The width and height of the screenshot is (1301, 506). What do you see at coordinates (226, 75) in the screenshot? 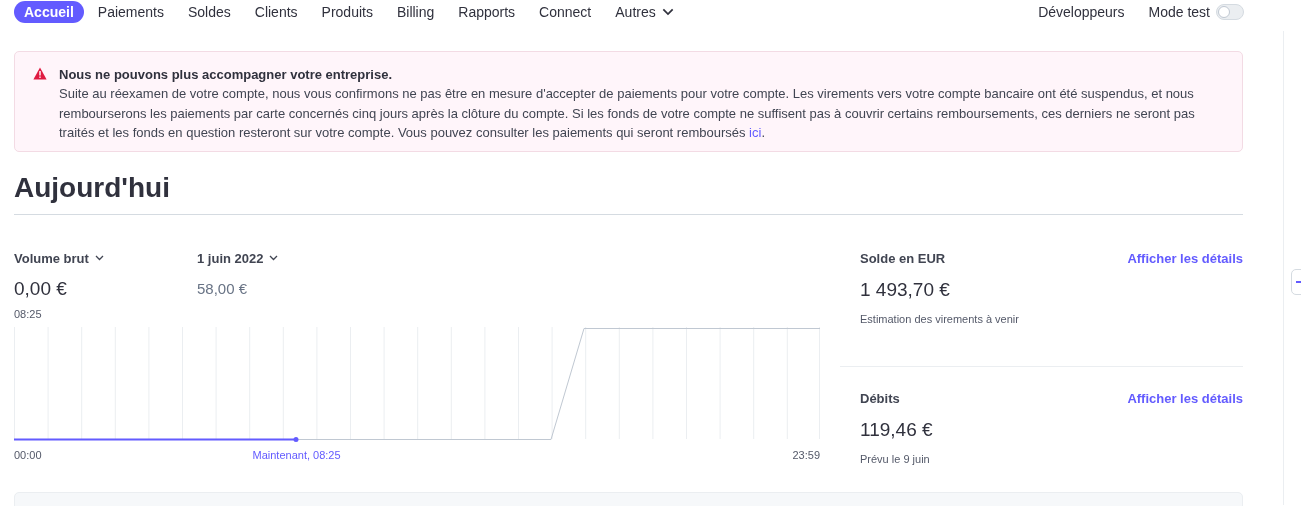
I see `alert-title: Nous ne pouvons plus accompagner votre entreprise.` at bounding box center [226, 75].